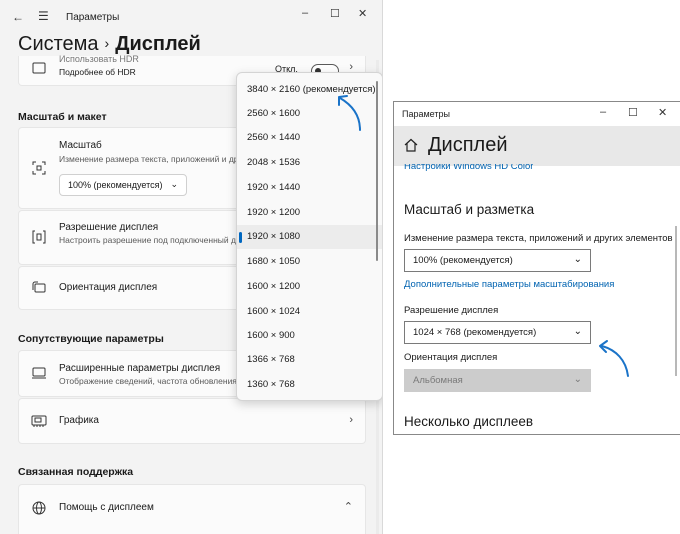 Image resolution: width=680 pixels, height=534 pixels. What do you see at coordinates (309, 213) in the screenshot?
I see `resolution-option: 1920 × 1200` at bounding box center [309, 213].